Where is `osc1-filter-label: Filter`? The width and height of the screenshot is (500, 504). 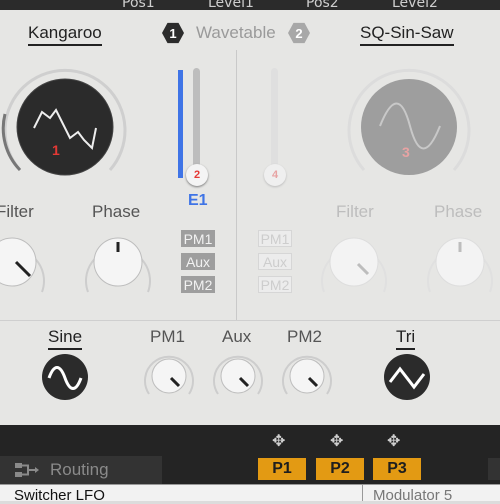
osc1-filter-label: Filter is located at coordinates (17, 211).